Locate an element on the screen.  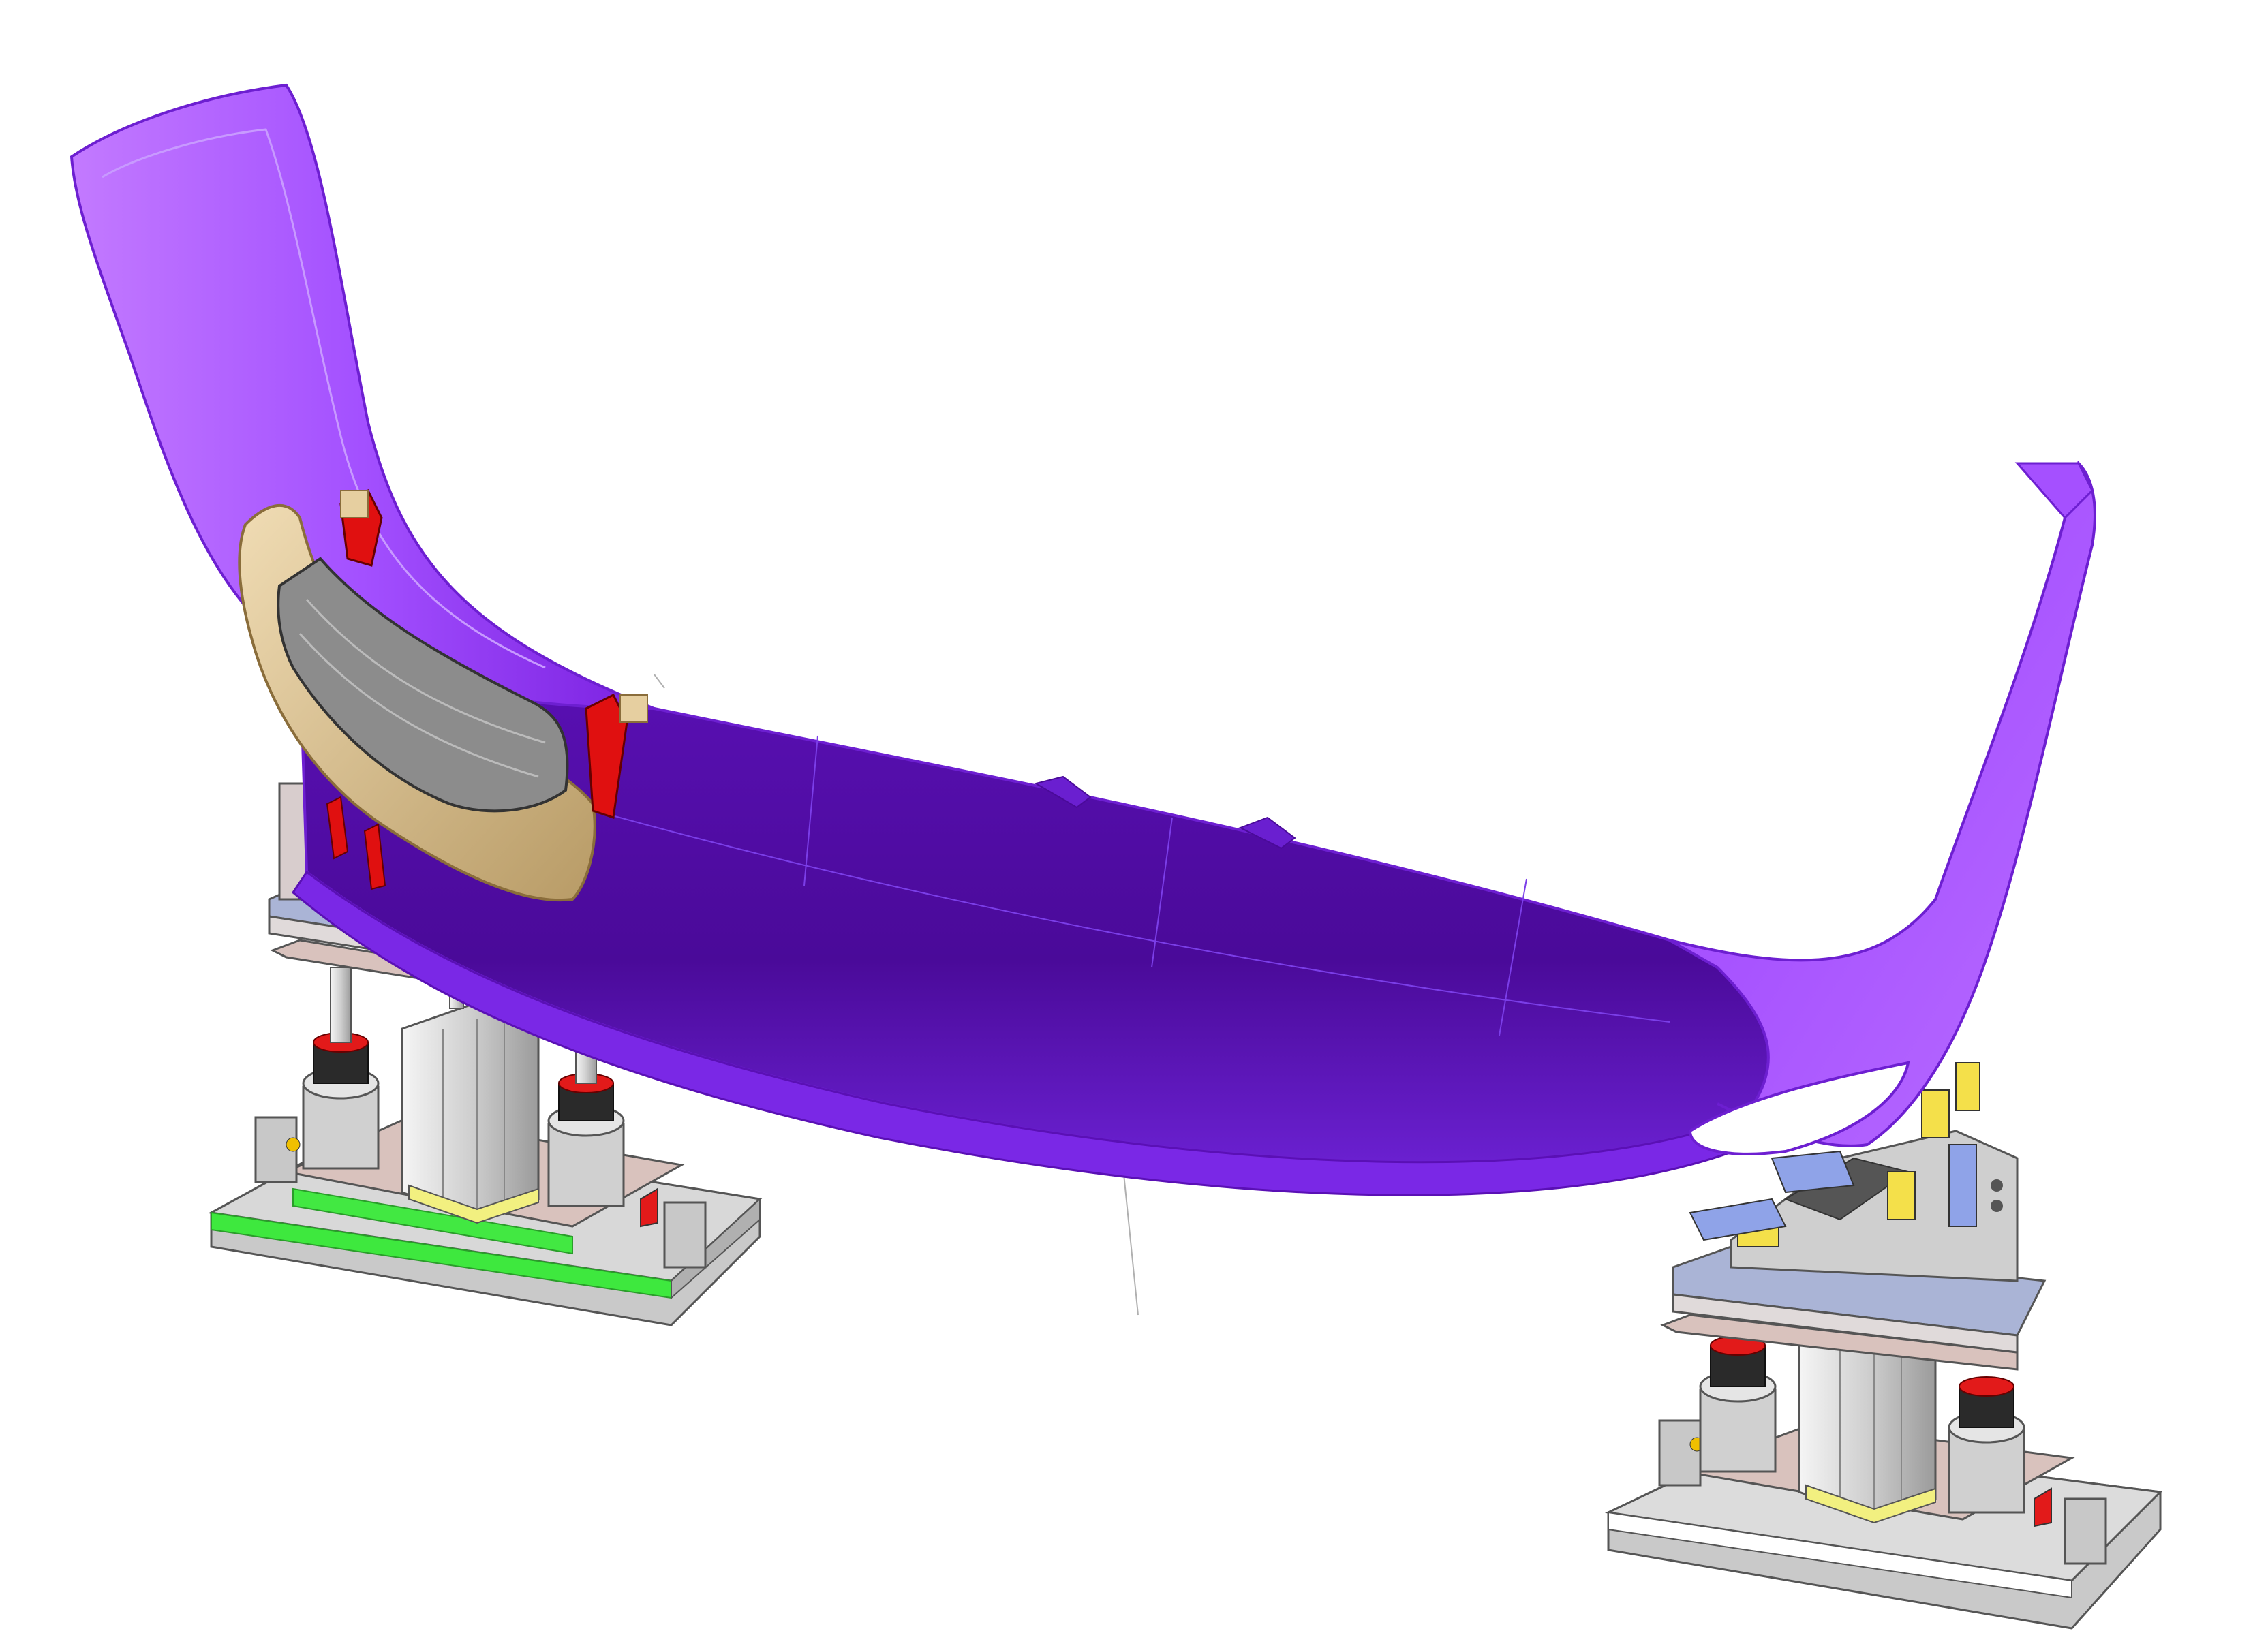
right-block-b is located at coordinates (2085, 1531).